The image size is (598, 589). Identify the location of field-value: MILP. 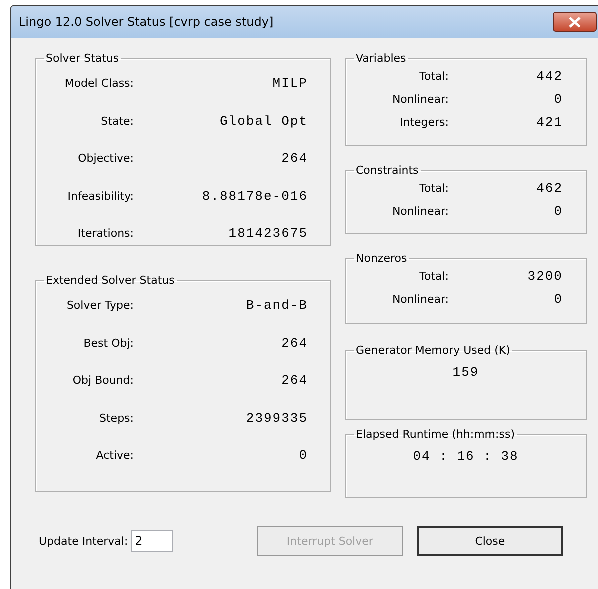
(290, 84).